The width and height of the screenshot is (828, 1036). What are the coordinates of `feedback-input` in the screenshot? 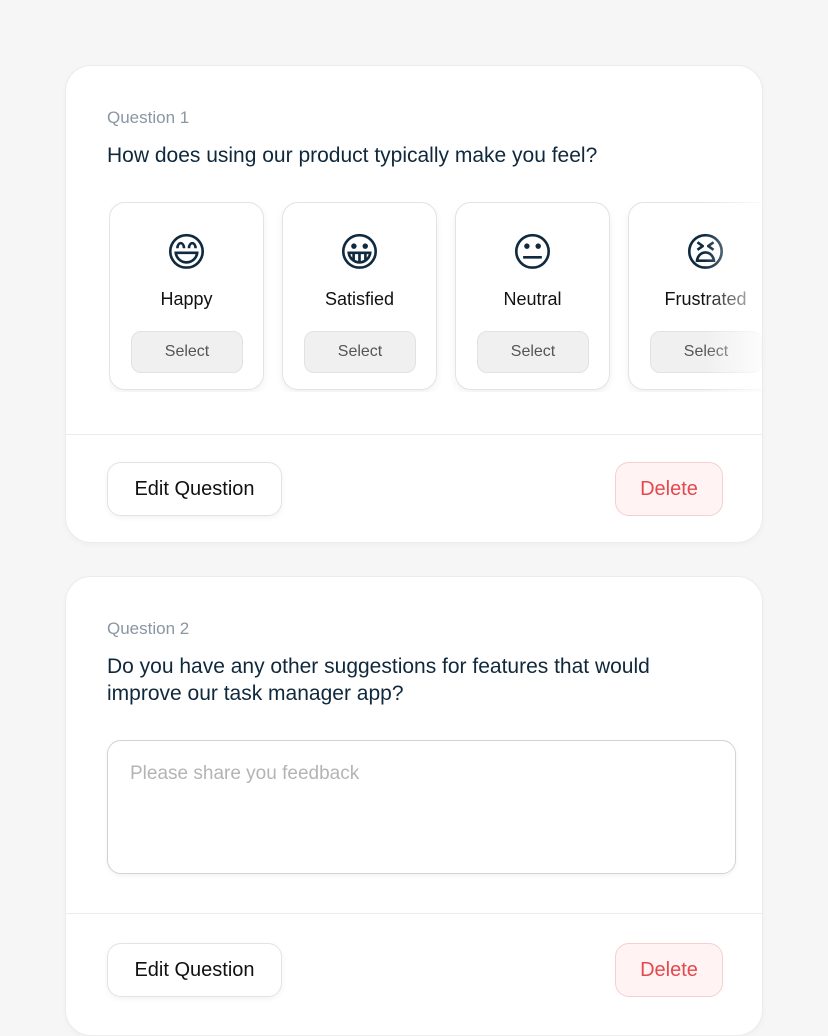 It's located at (421, 807).